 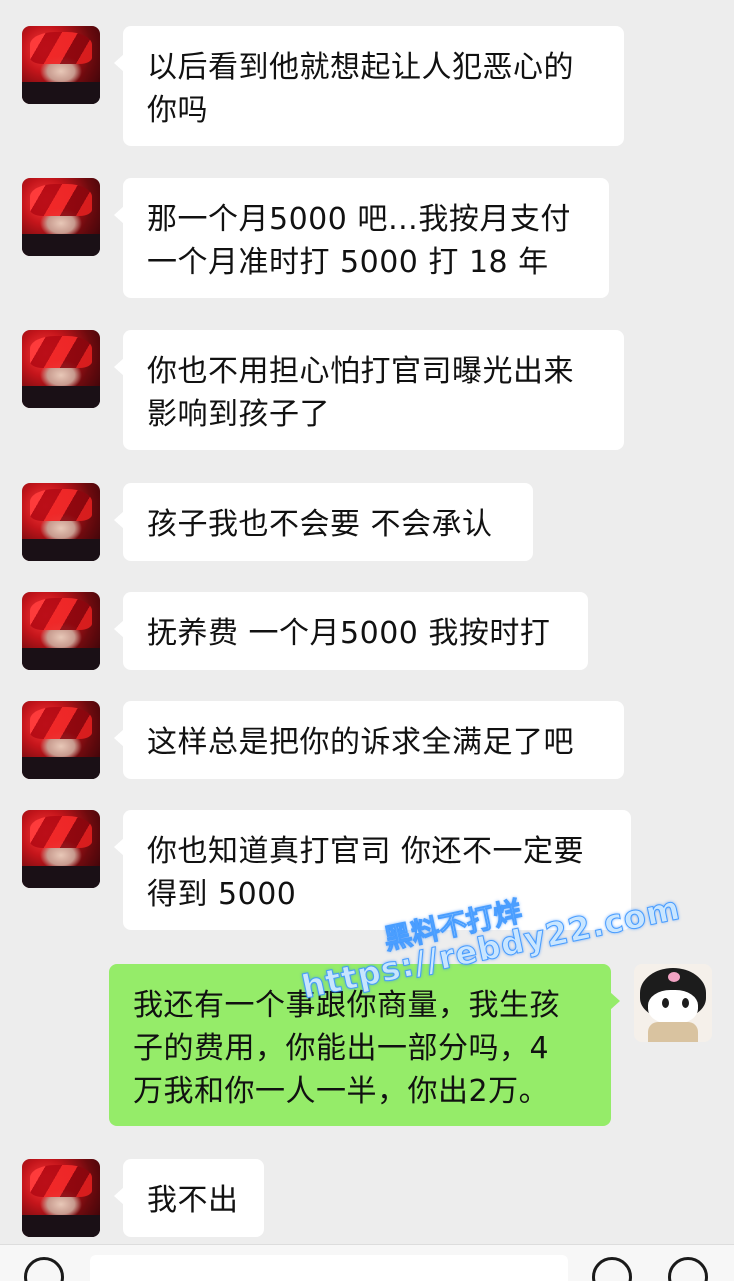 What do you see at coordinates (349, 633) in the screenshot?
I see `message-text-line: 抚养费 一个月5000 我按时打` at bounding box center [349, 633].